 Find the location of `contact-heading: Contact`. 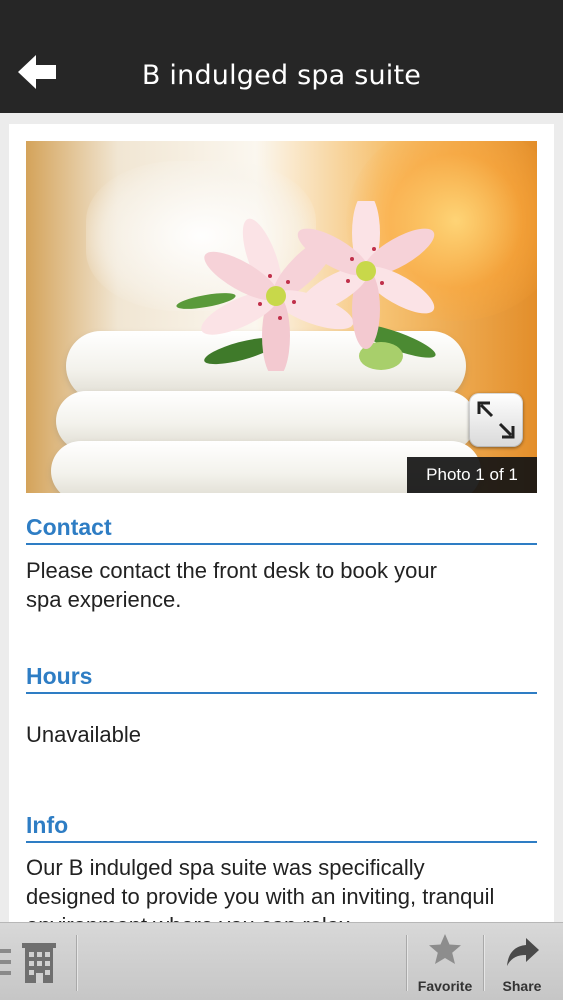

contact-heading: Contact is located at coordinates (281, 529).